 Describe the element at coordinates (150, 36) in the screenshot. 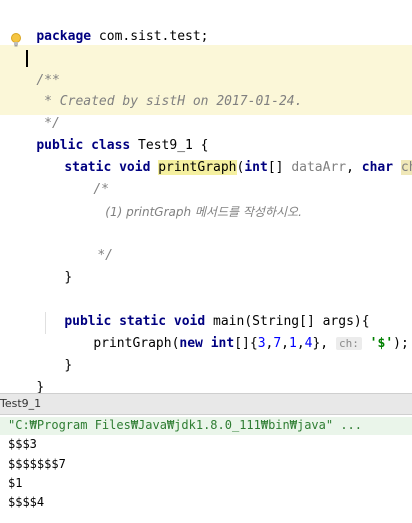

I see `package-name: com.sist.test;` at that location.